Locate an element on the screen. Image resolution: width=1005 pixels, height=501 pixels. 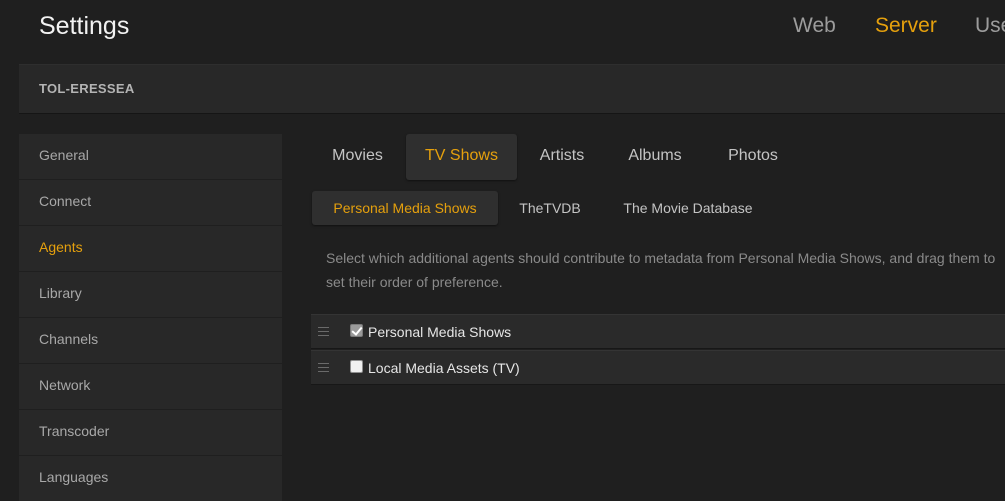
sidebar-item-languages: Languages is located at coordinates (150, 478).